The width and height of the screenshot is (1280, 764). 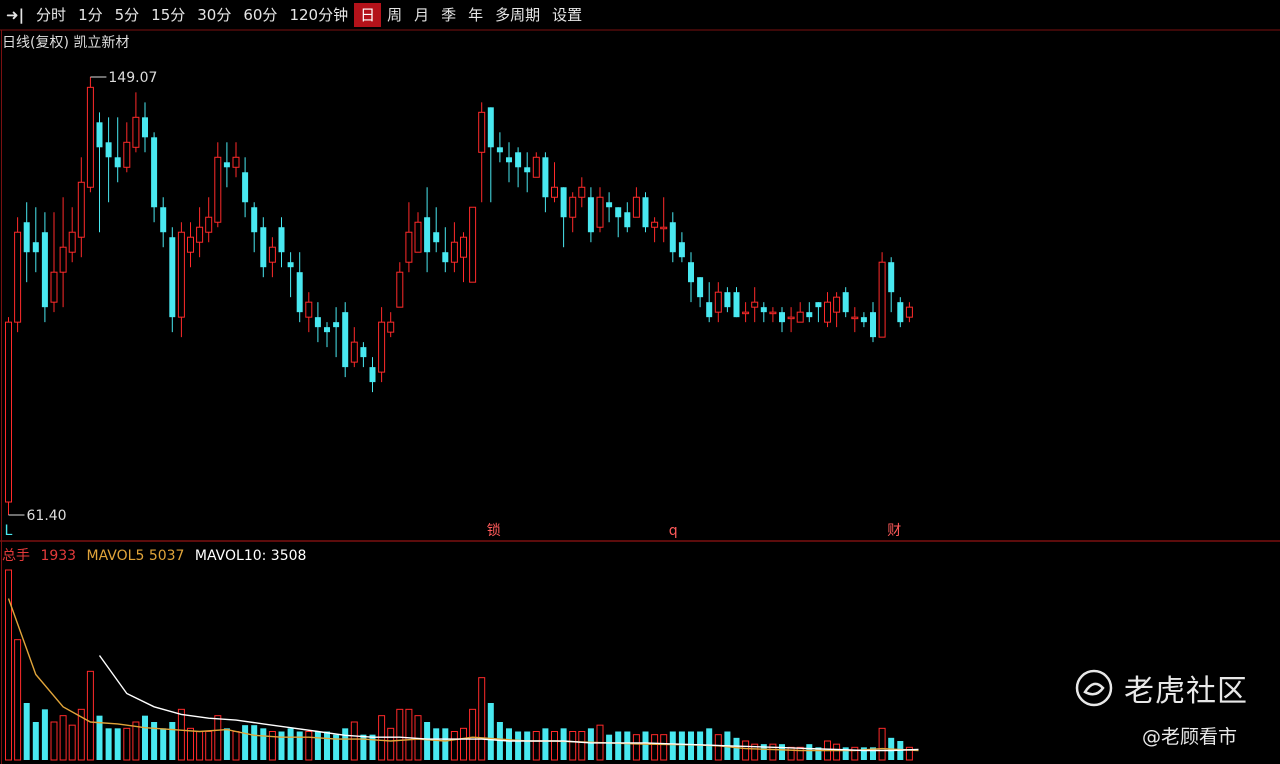 I want to click on watermark: 老虎社区, so click(x=1161, y=688).